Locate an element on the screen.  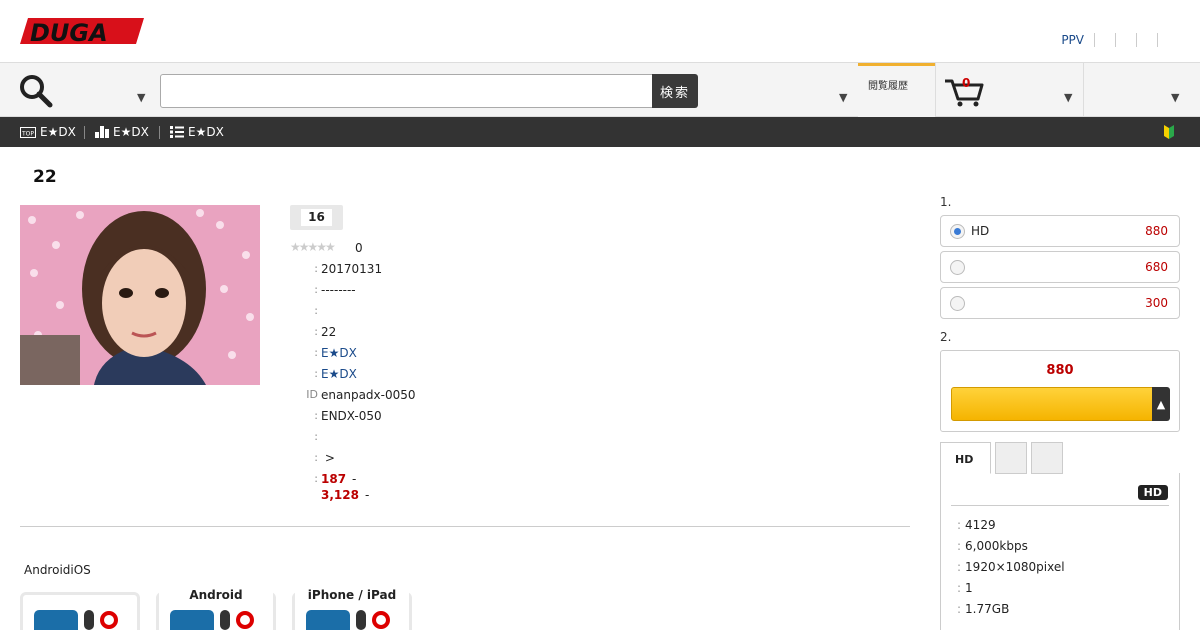
device-ios: iPhone / iPad is located at coordinates (352, 609).